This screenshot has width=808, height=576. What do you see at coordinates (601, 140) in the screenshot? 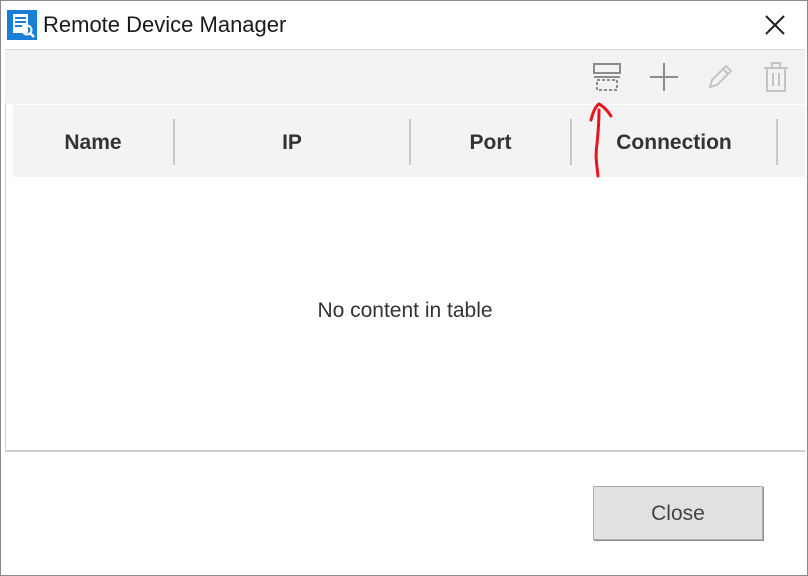
I see `red-arrow-annotation` at bounding box center [601, 140].